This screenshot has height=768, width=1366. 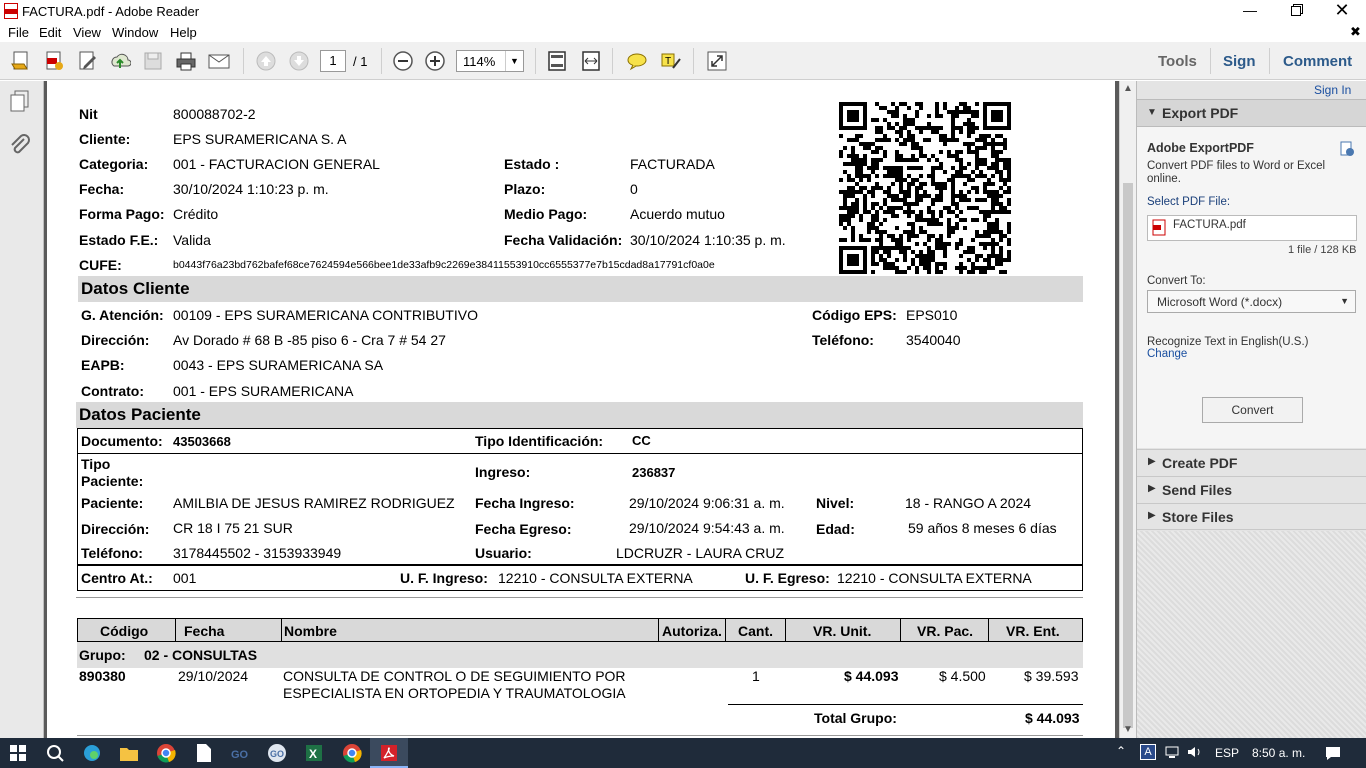 I want to click on clock: 8:50 a. m., so click(x=1278, y=753).